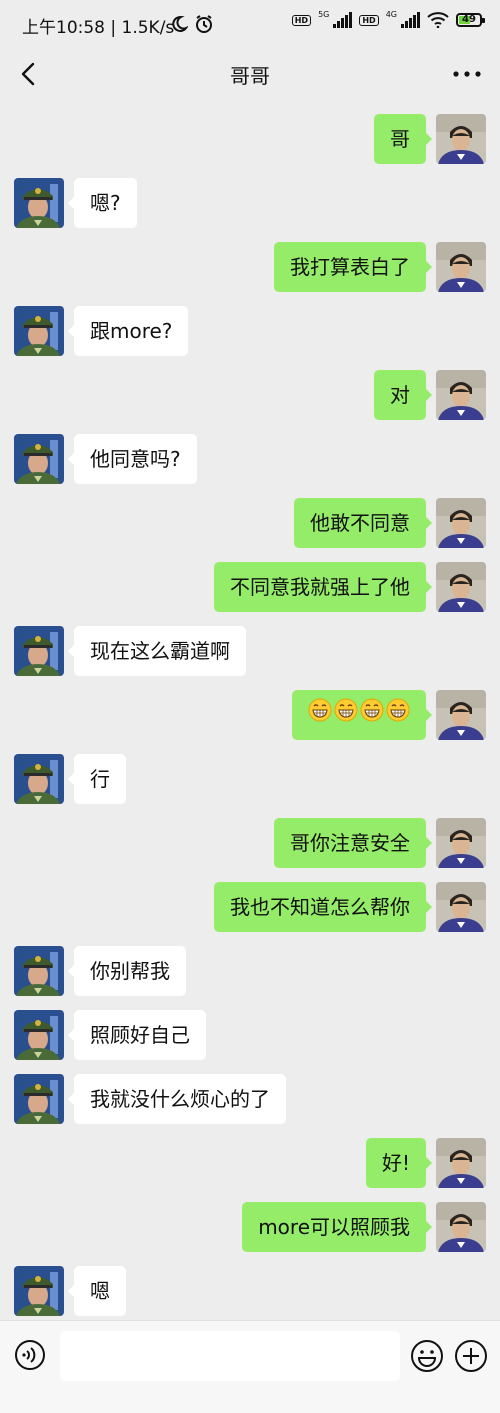  I want to click on message-bubble: 对, so click(403, 395).